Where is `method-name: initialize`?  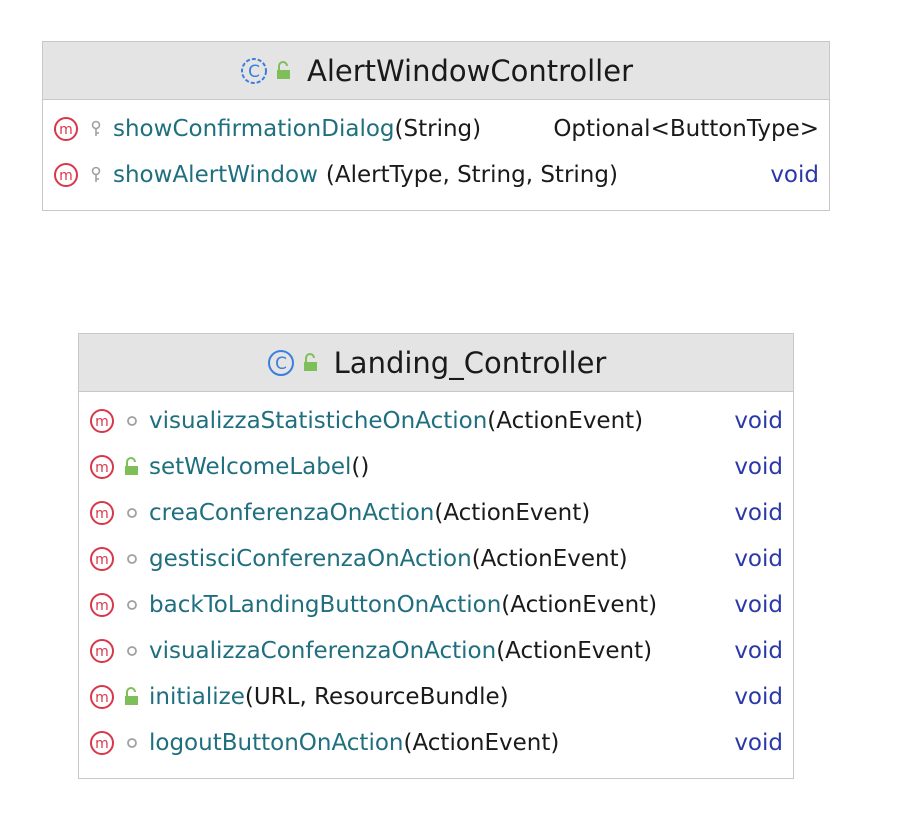
method-name: initialize is located at coordinates (197, 697).